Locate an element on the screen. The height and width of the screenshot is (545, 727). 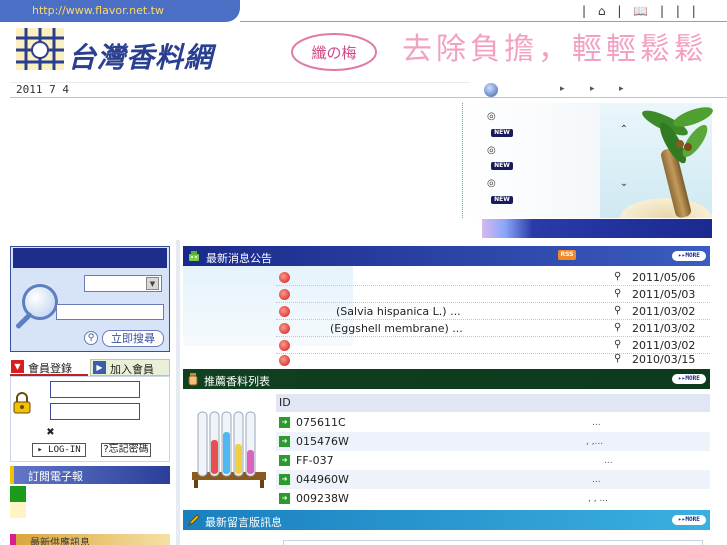
epaper-swatch is located at coordinates (18, 494).